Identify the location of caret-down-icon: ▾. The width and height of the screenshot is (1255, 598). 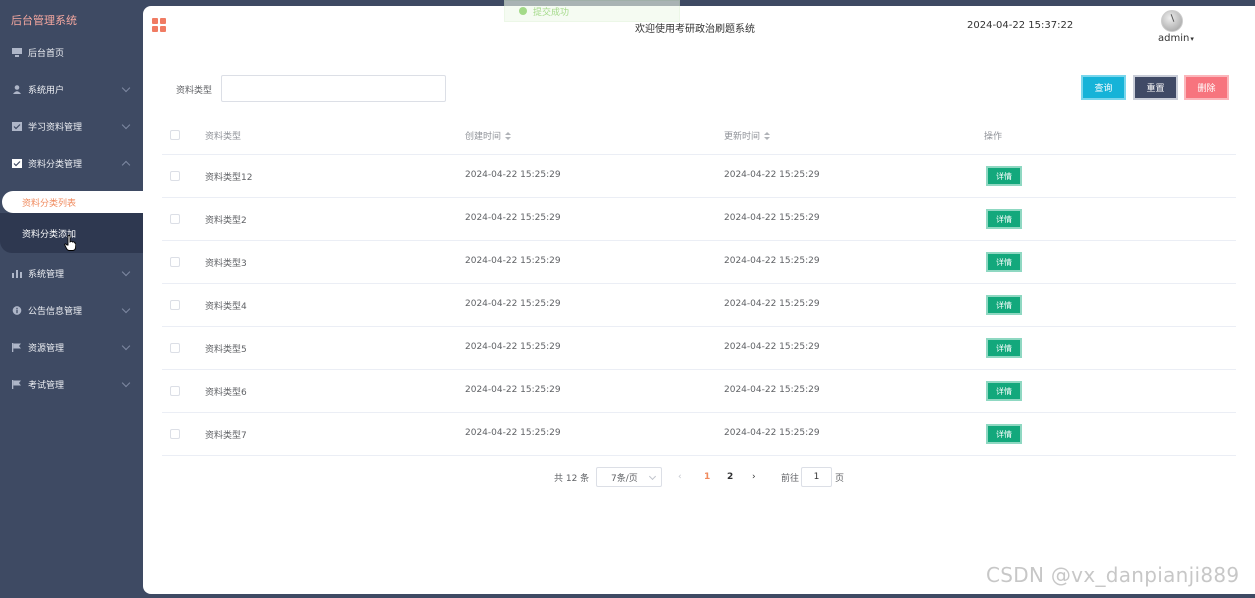
(1192, 39).